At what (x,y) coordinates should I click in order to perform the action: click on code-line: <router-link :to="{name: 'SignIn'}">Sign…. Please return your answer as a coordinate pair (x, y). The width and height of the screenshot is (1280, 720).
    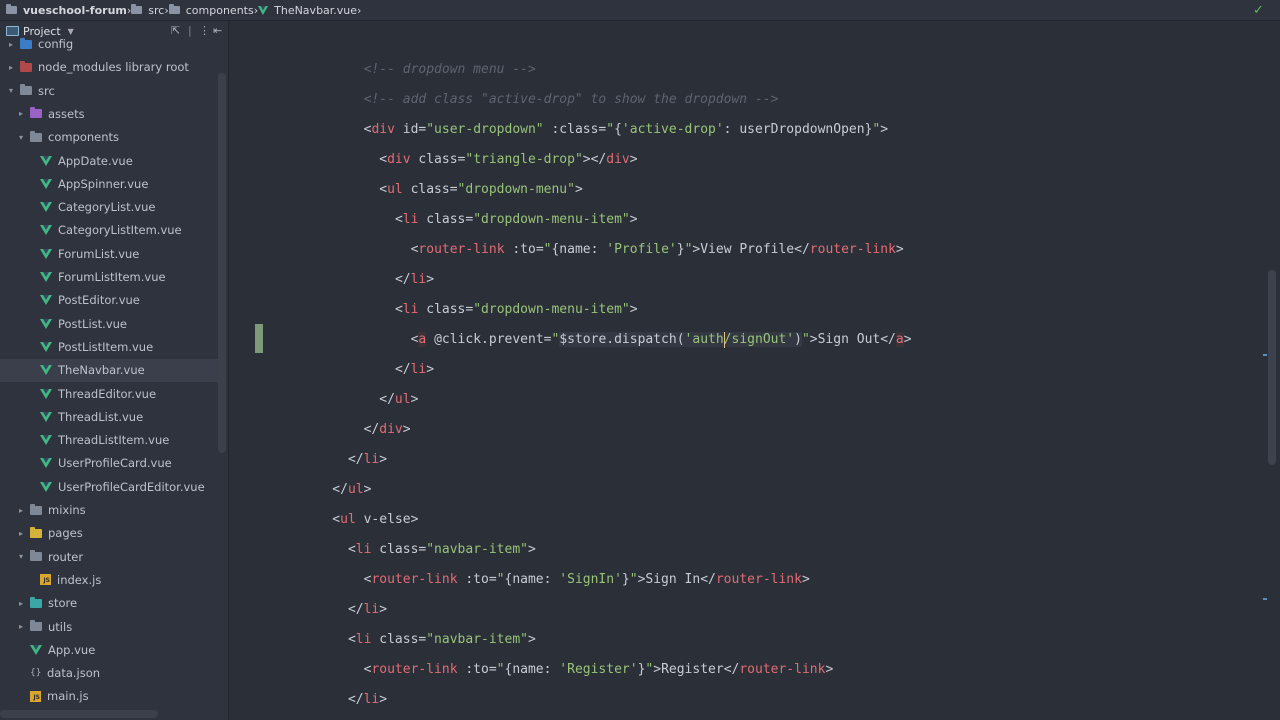
    Looking at the image, I should click on (587, 580).